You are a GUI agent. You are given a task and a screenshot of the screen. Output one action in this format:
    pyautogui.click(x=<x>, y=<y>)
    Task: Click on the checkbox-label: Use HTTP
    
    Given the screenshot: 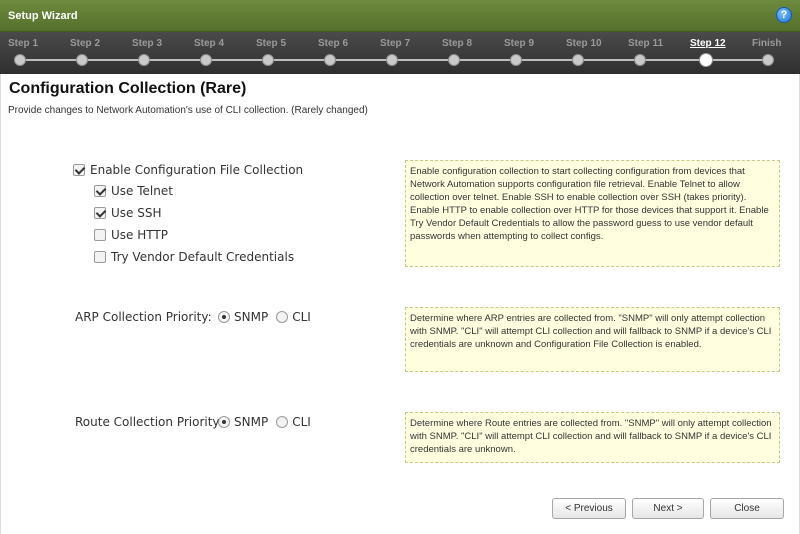 What is the action you would take?
    pyautogui.click(x=139, y=235)
    